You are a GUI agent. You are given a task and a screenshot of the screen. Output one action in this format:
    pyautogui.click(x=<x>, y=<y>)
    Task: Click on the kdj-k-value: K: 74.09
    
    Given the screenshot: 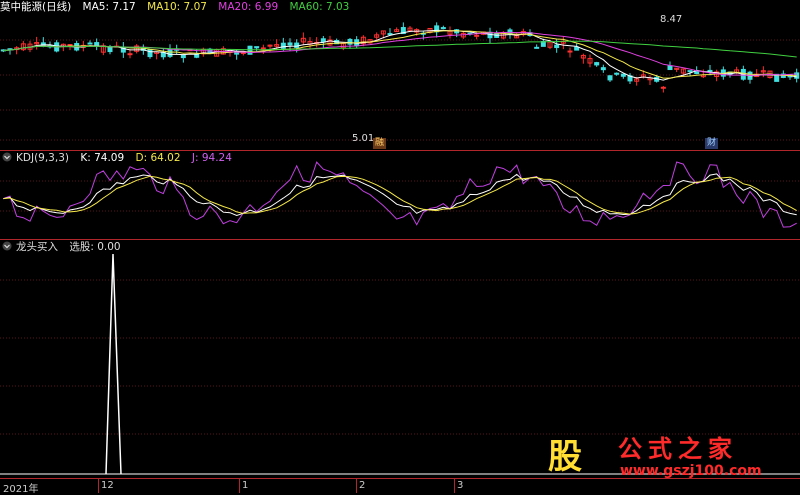 What is the action you would take?
    pyautogui.click(x=102, y=158)
    